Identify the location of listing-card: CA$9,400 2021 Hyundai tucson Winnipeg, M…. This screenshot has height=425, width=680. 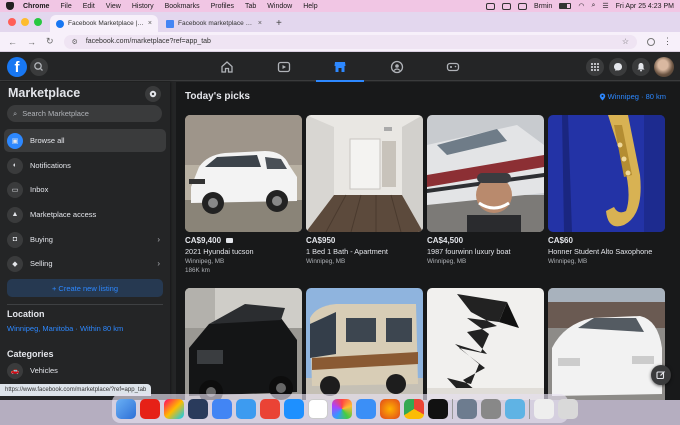
(243, 194).